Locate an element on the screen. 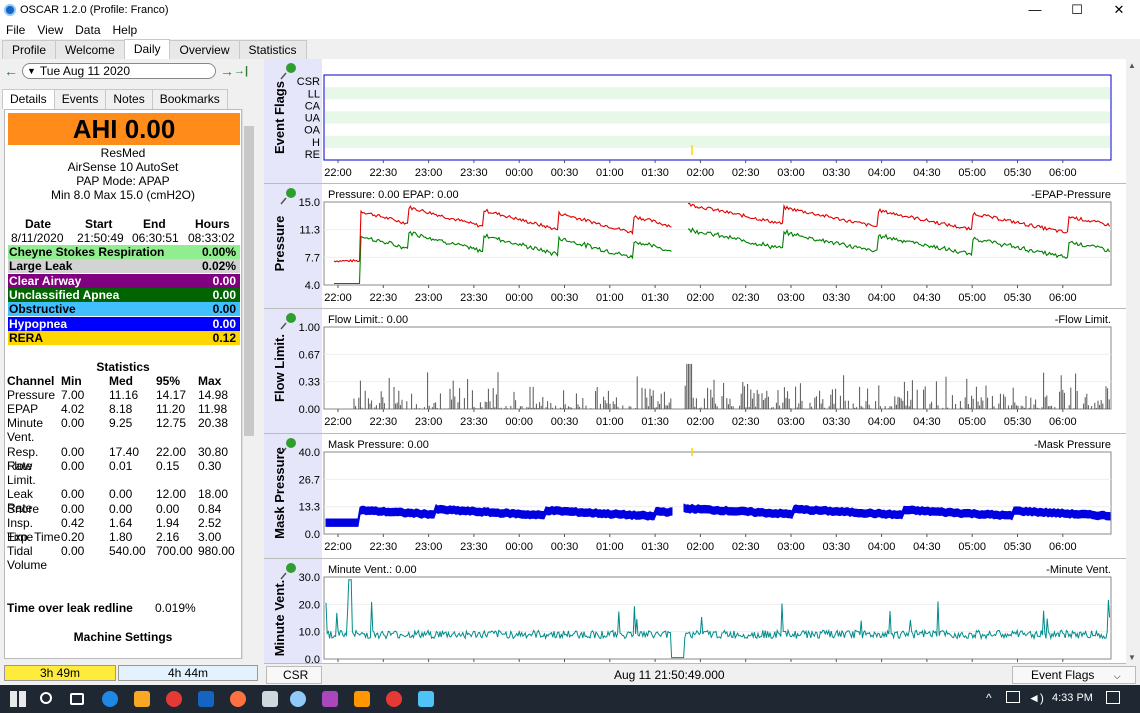  tab-details: Details is located at coordinates (28, 99).